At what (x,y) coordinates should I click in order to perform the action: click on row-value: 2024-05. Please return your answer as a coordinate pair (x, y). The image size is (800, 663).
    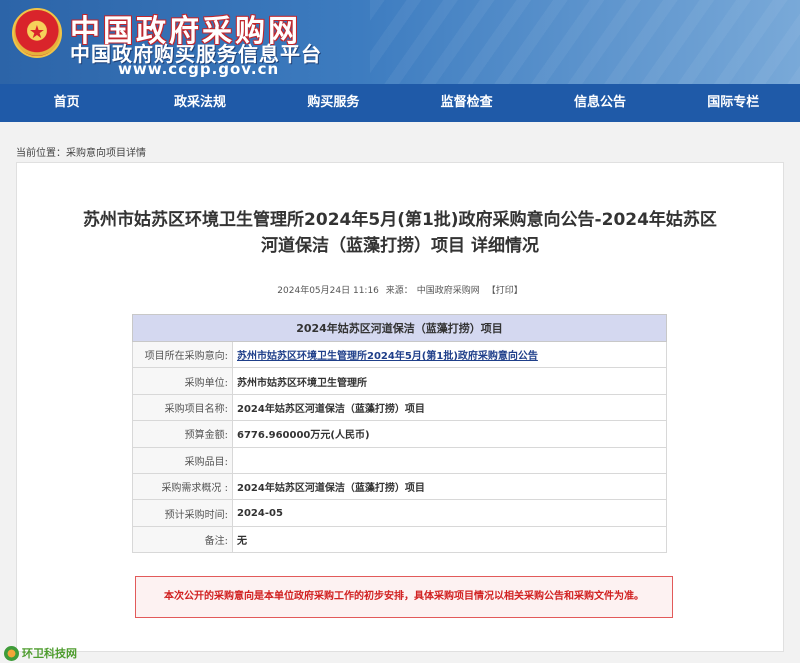
    Looking at the image, I should click on (449, 513).